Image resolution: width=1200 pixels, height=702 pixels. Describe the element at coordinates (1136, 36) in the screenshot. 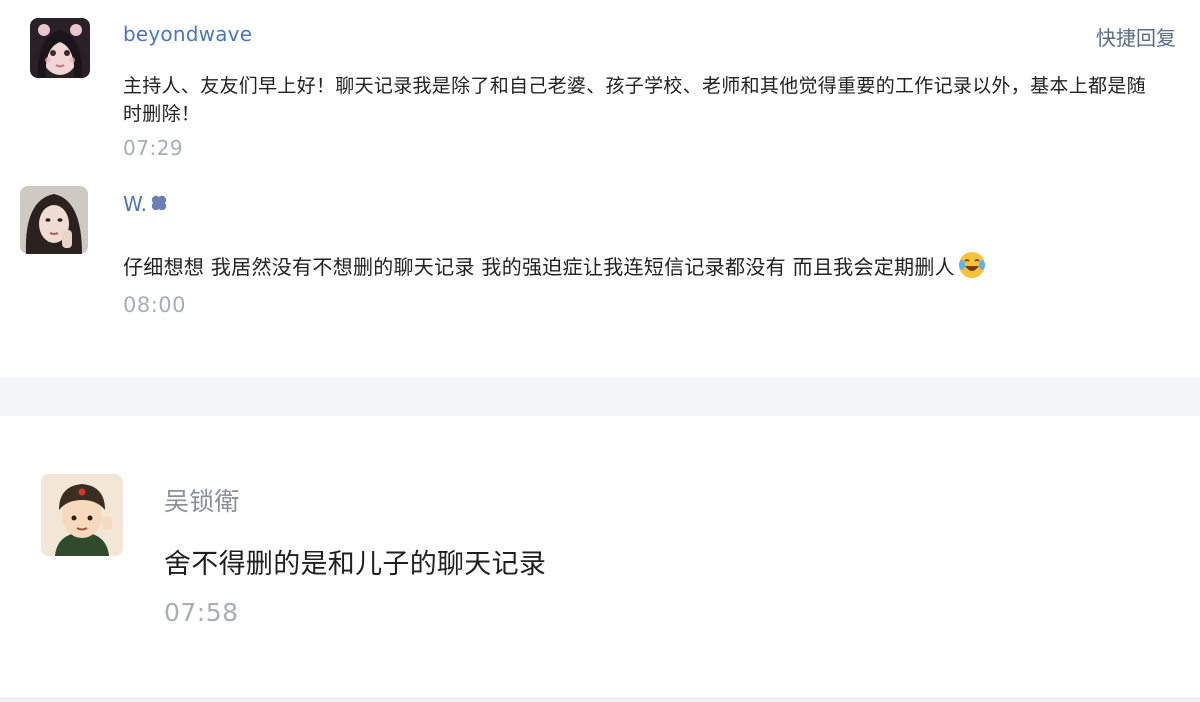

I see `quick-reply-link: 快捷回复` at that location.